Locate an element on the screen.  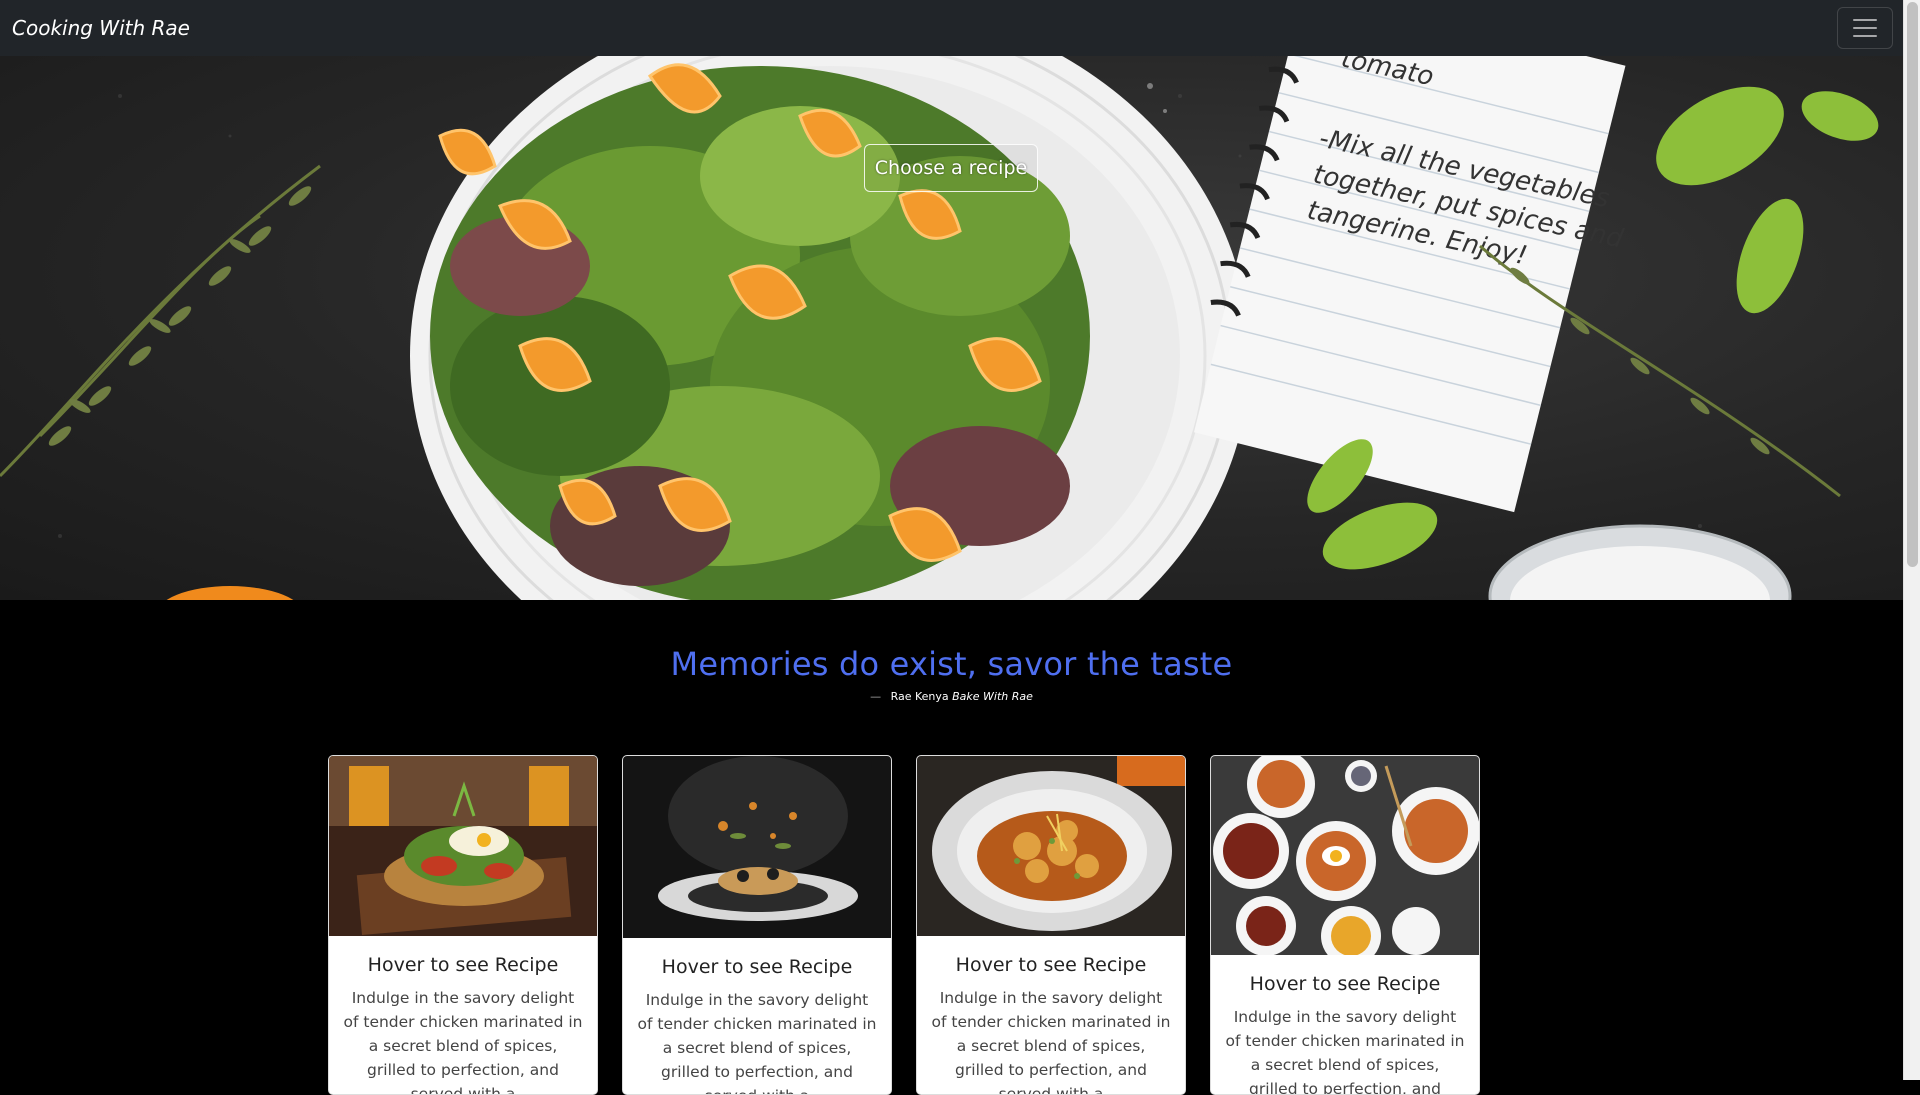
hamburger-menu-icon is located at coordinates (1865, 28).